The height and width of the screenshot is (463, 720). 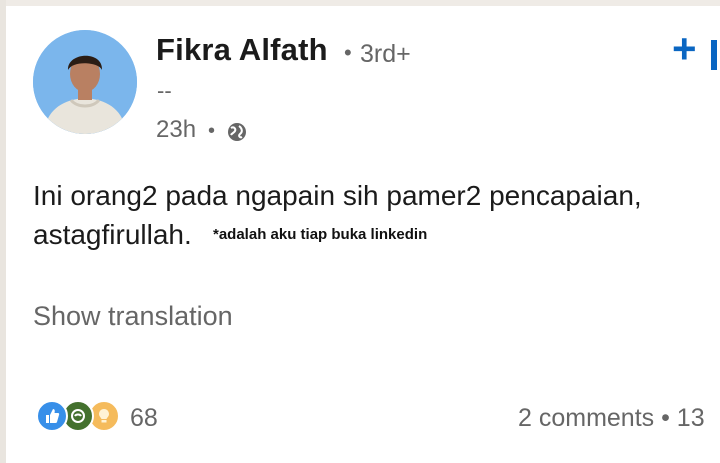 I want to click on reaction-icons, so click(x=79, y=417).